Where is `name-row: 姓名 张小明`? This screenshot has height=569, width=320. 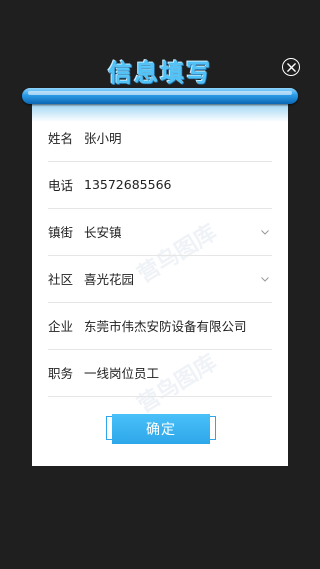
name-row: 姓名 张小明 is located at coordinates (160, 138).